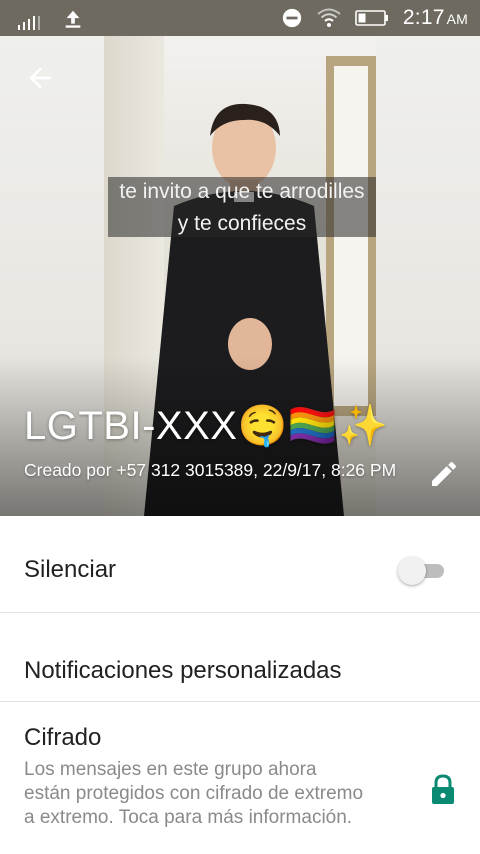 The height and width of the screenshot is (854, 480). I want to click on status-bar: 2:17 AM, so click(240, 18).